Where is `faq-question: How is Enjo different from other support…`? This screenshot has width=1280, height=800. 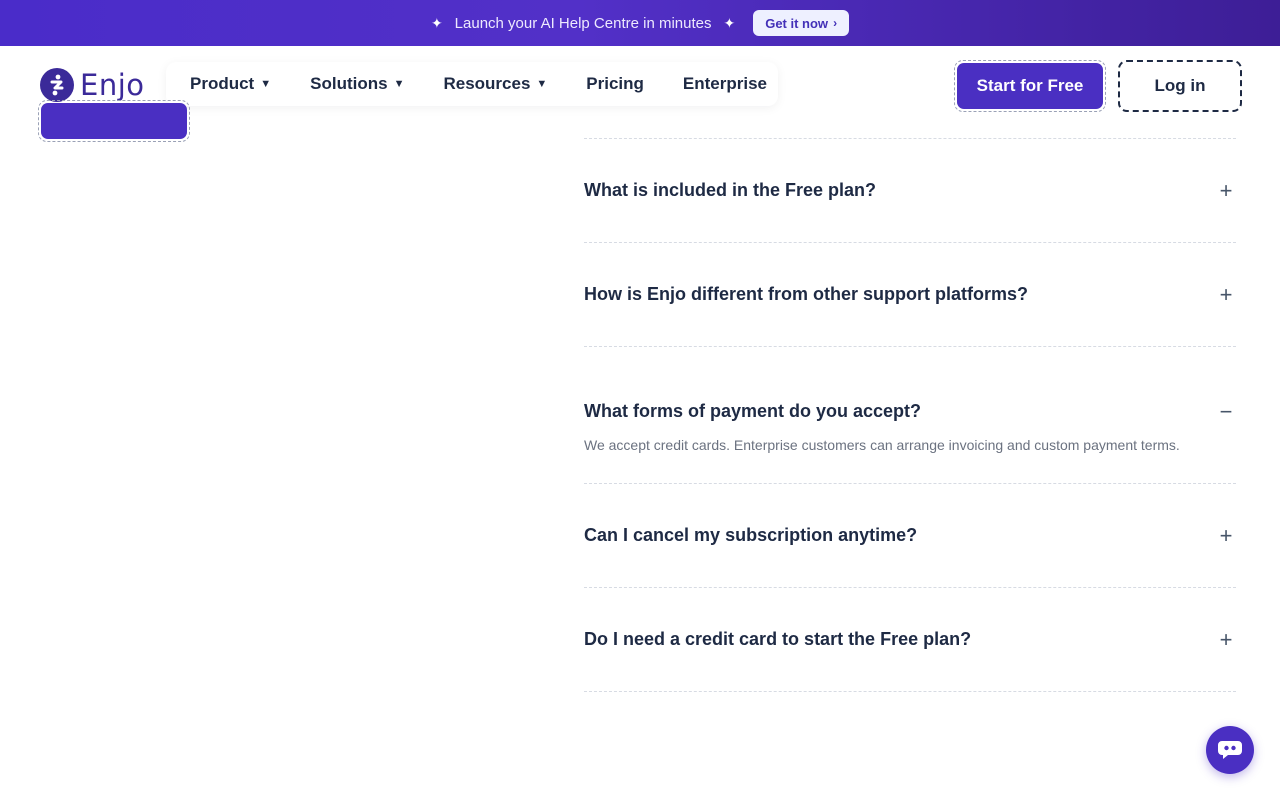
faq-question: How is Enjo different from other support… is located at coordinates (806, 294).